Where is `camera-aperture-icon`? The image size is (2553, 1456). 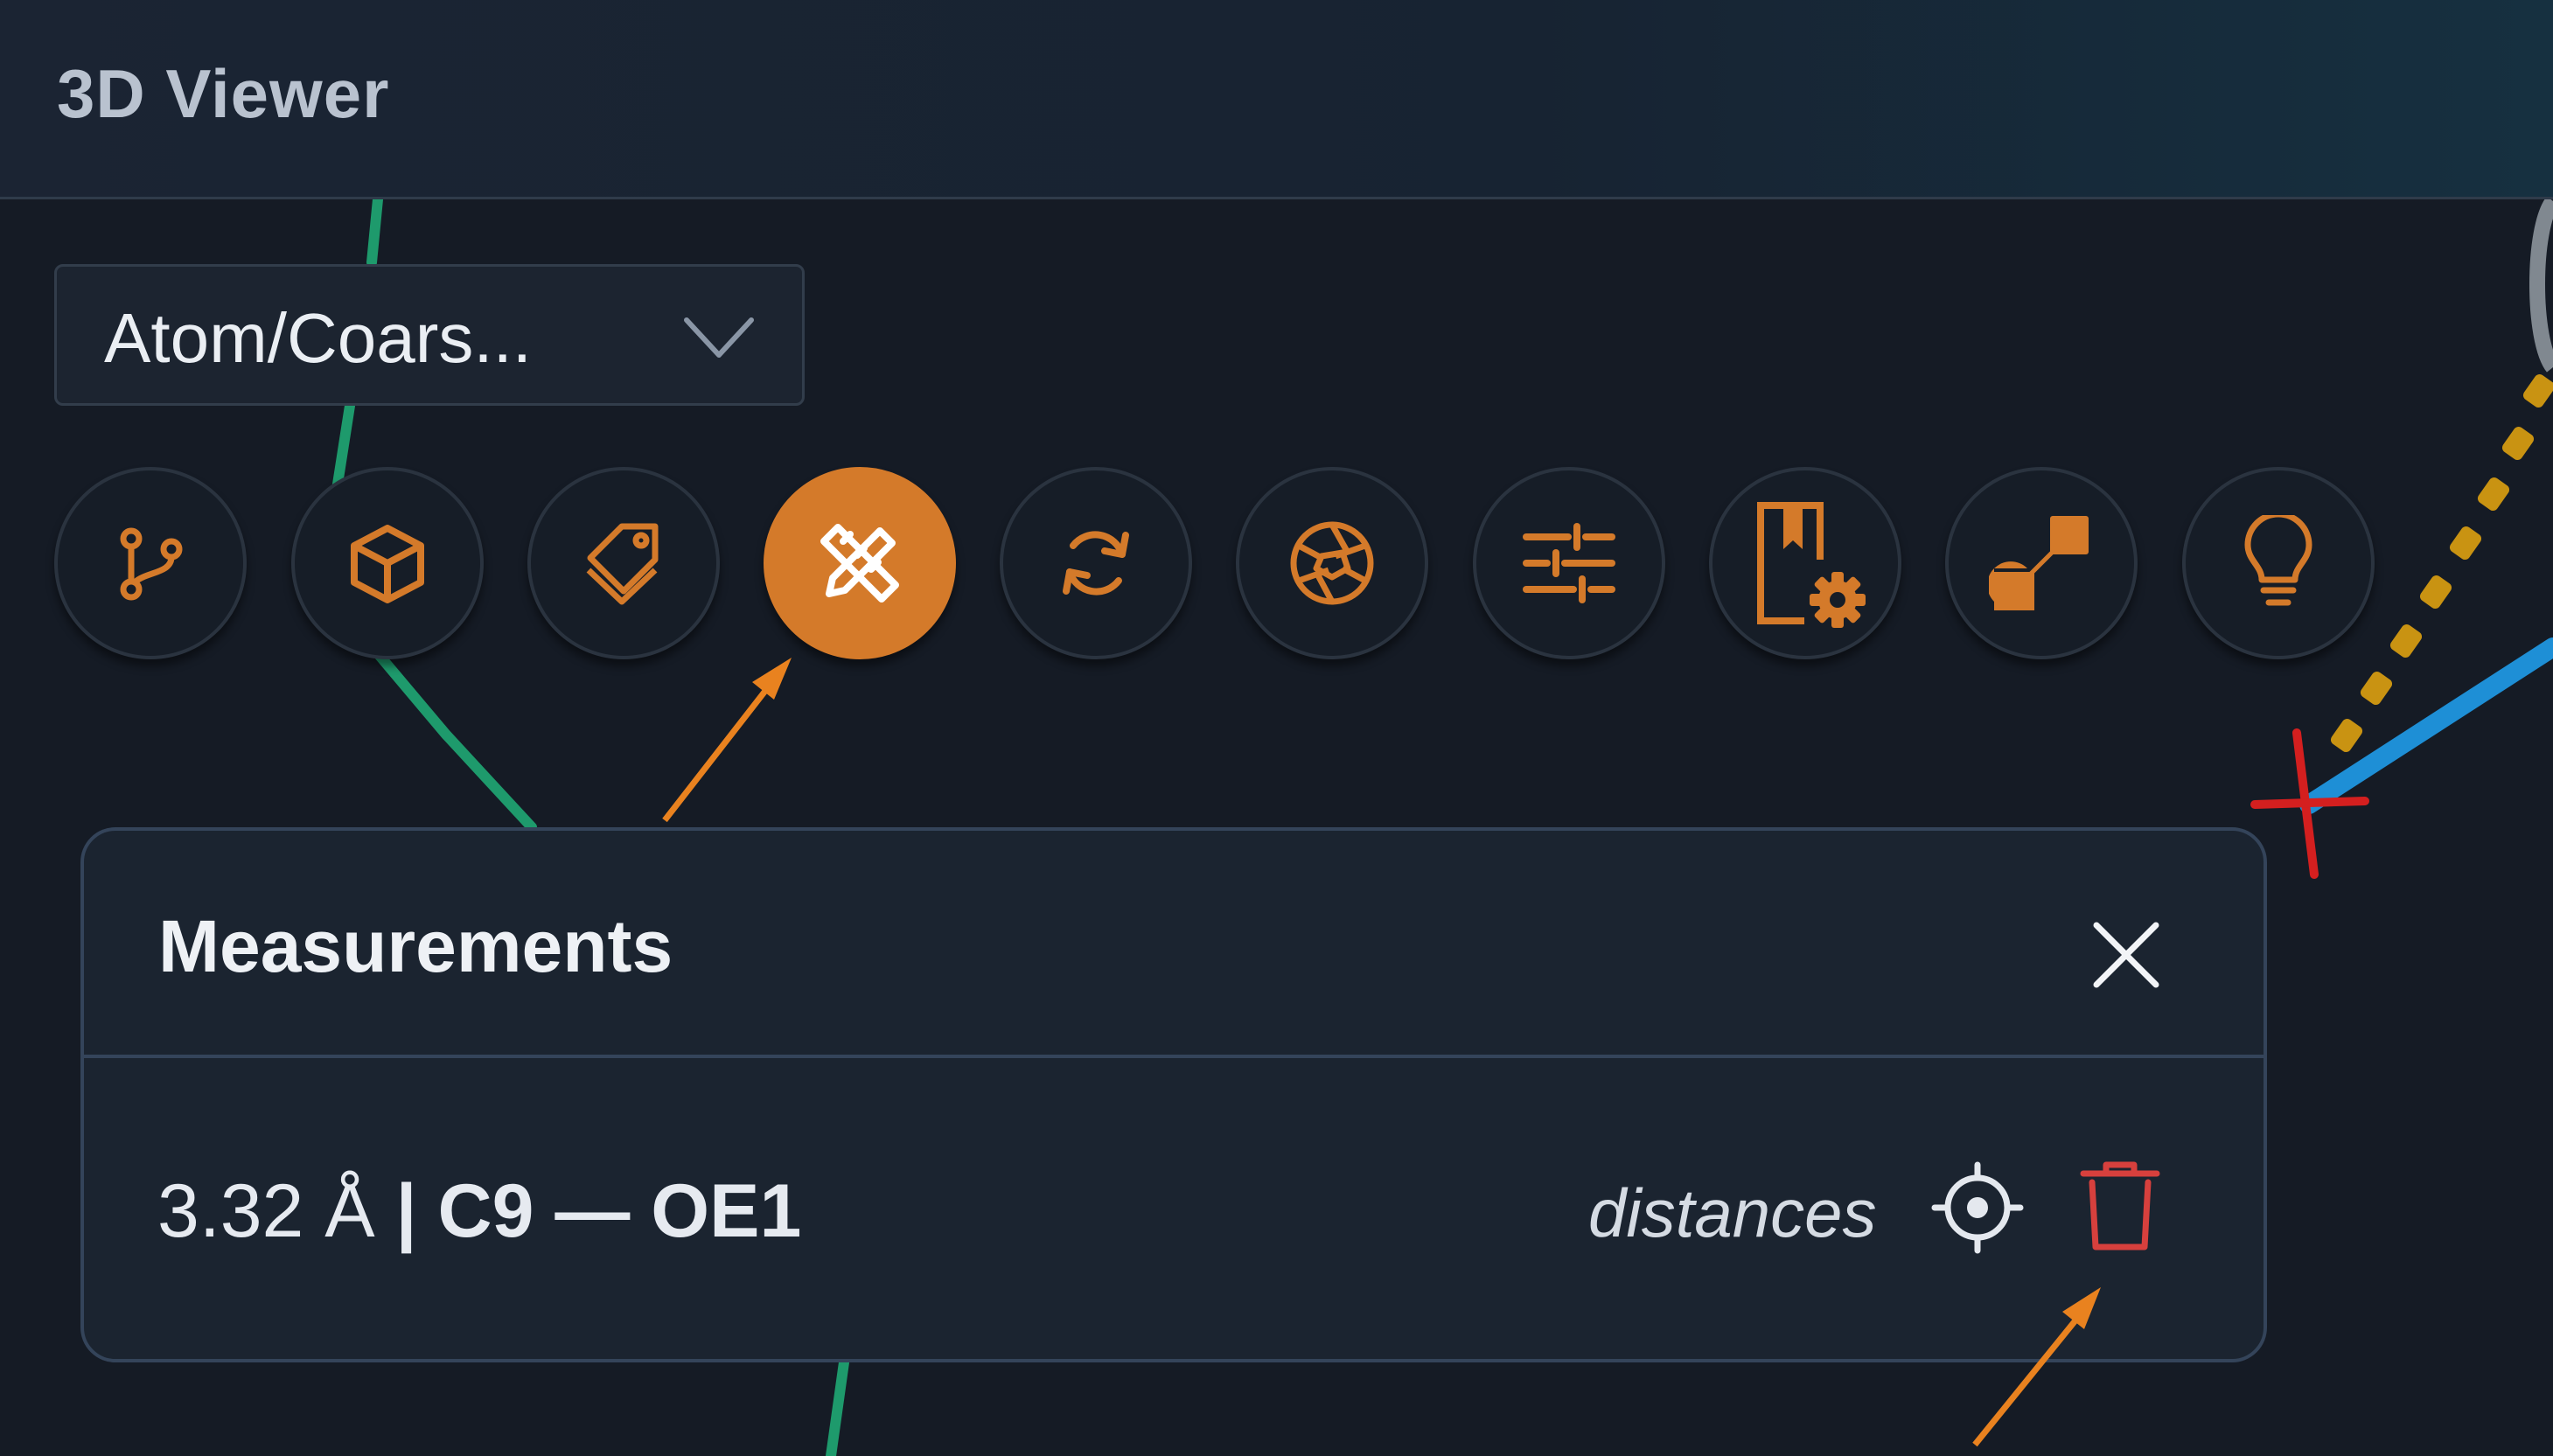
camera-aperture-icon is located at coordinates (1332, 563).